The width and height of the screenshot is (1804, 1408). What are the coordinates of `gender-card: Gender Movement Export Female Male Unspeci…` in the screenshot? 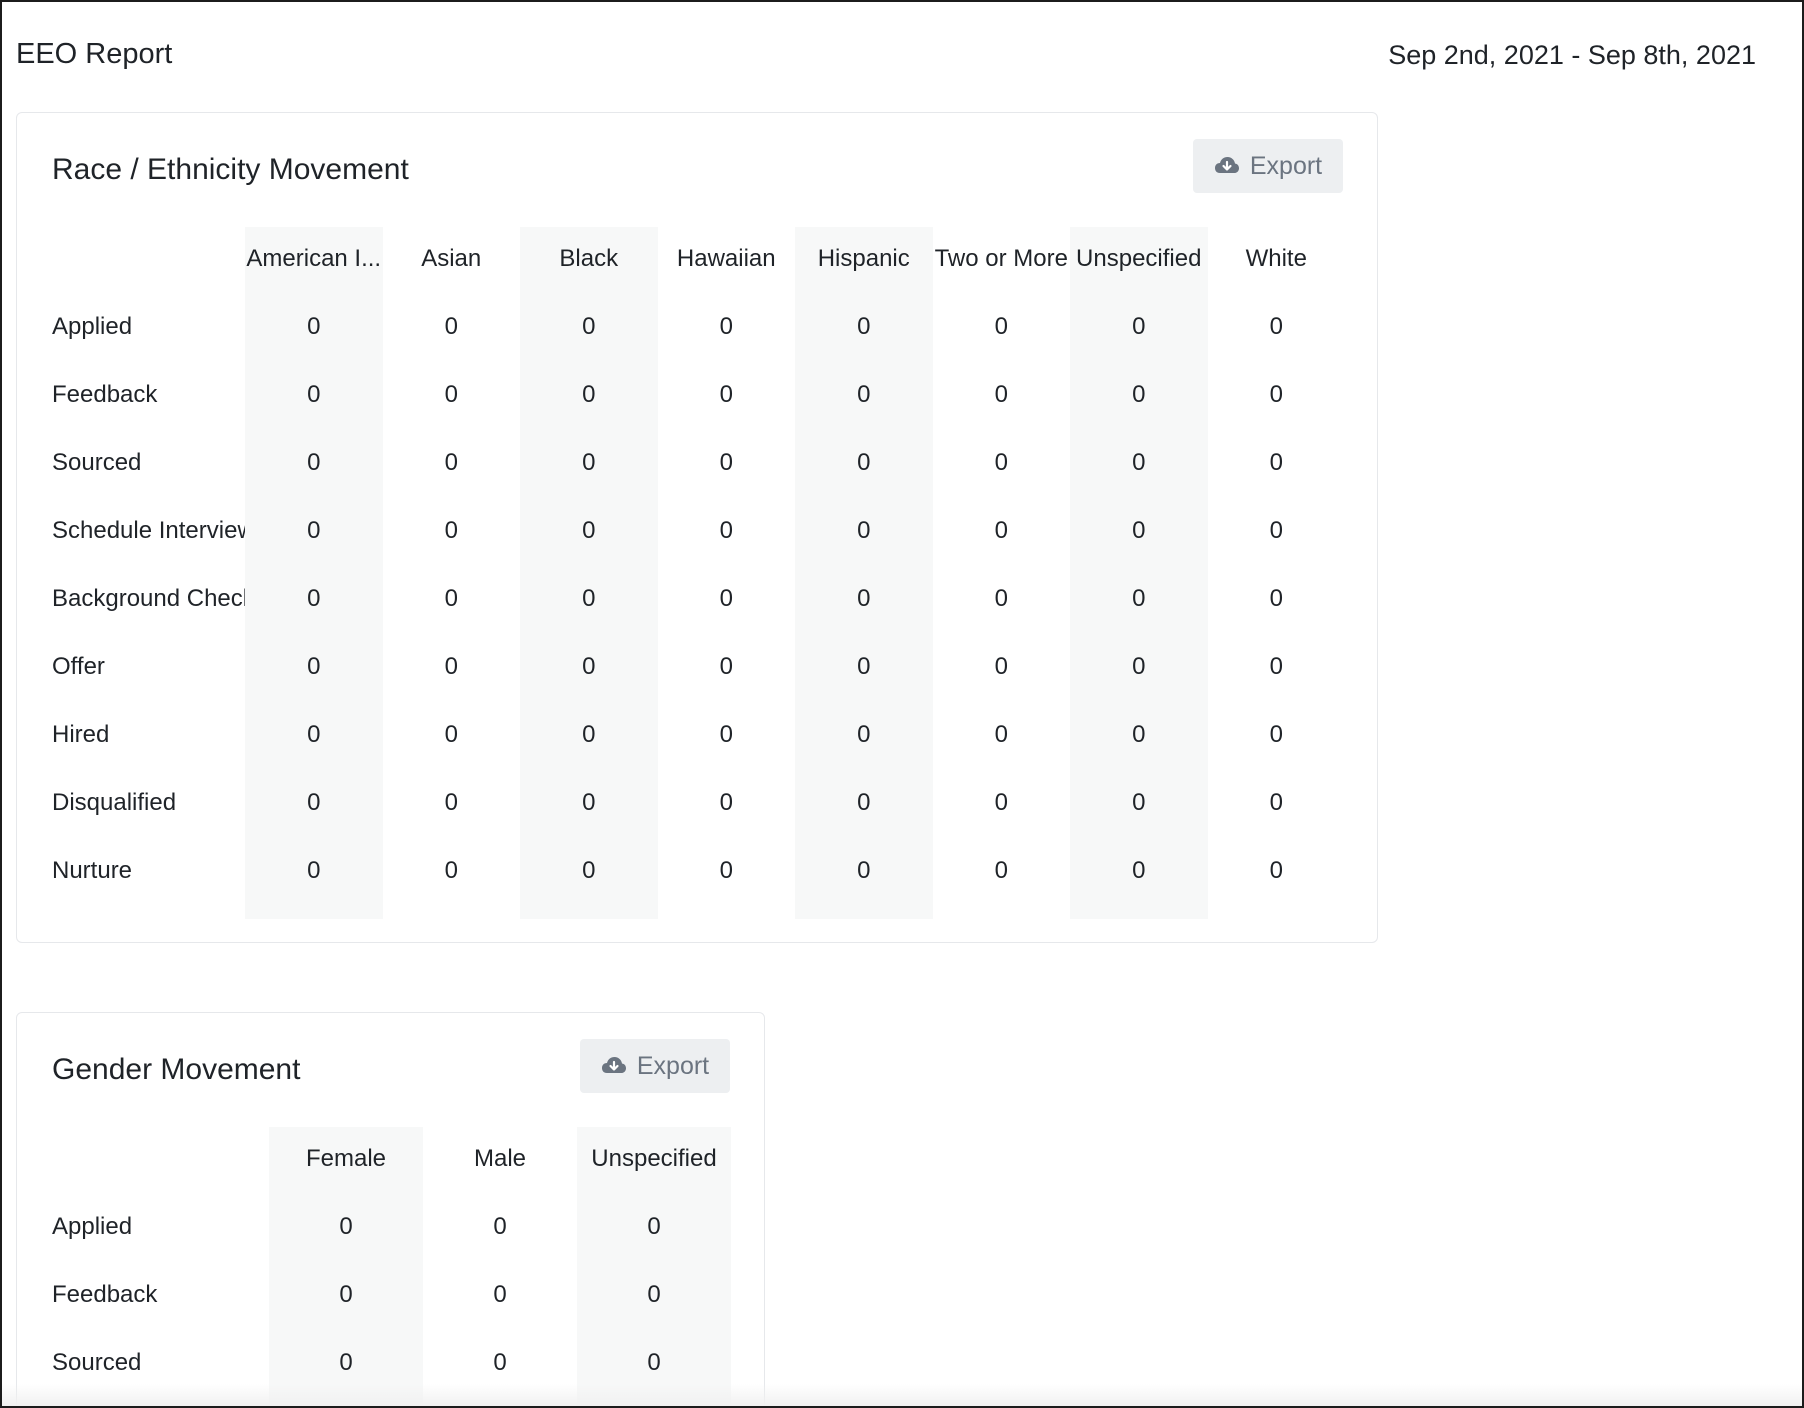 It's located at (390, 1209).